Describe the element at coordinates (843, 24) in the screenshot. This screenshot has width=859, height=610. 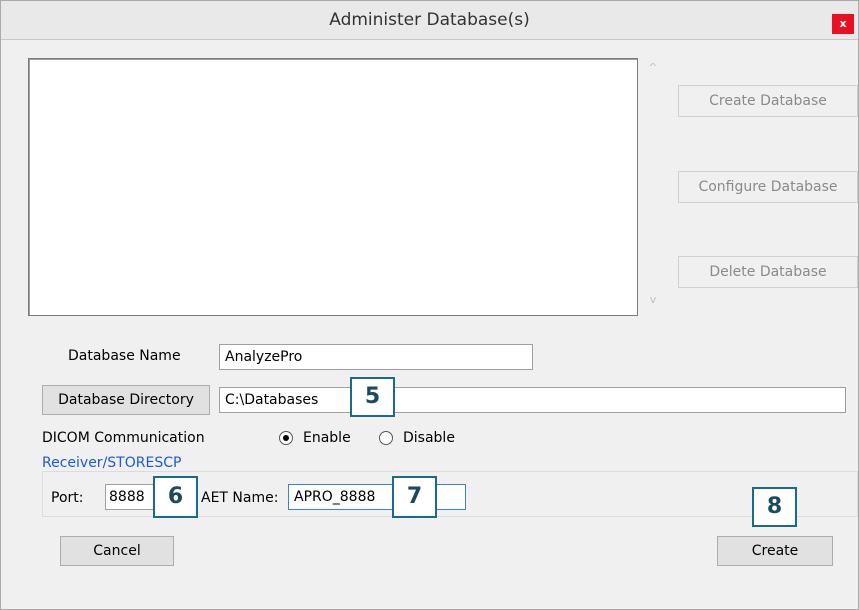
I see `close-button: x` at that location.